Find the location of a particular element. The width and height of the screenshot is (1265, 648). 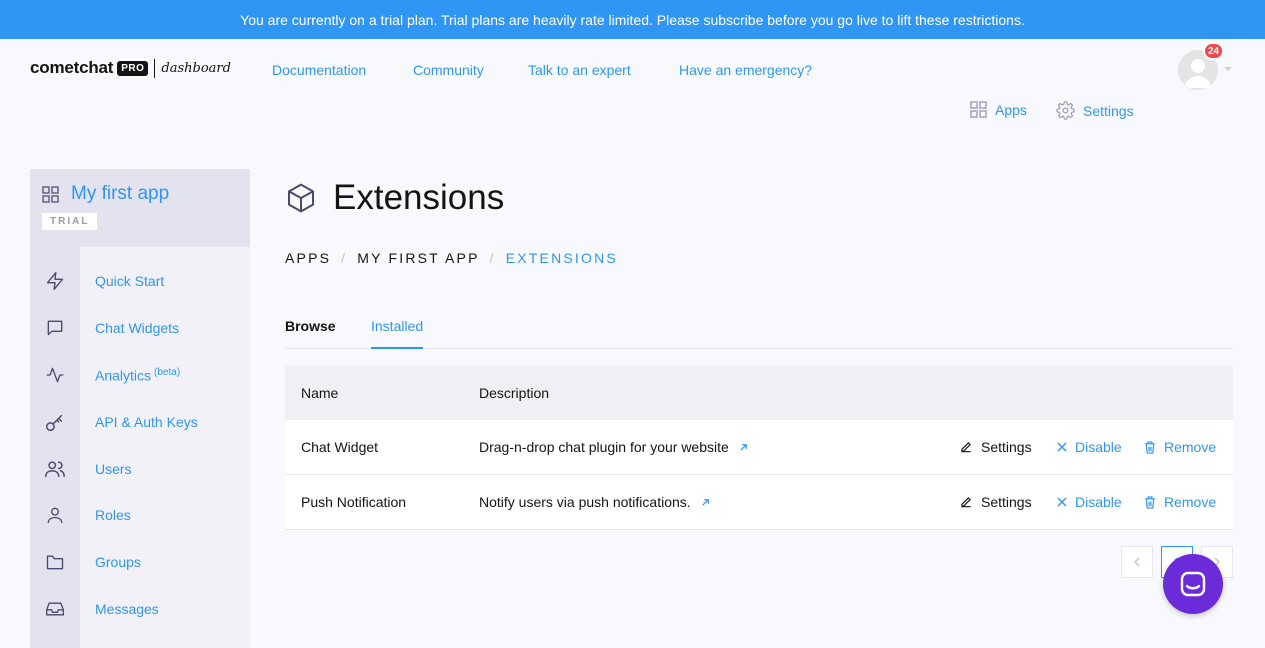

logo-product: dashboard is located at coordinates (196, 68).